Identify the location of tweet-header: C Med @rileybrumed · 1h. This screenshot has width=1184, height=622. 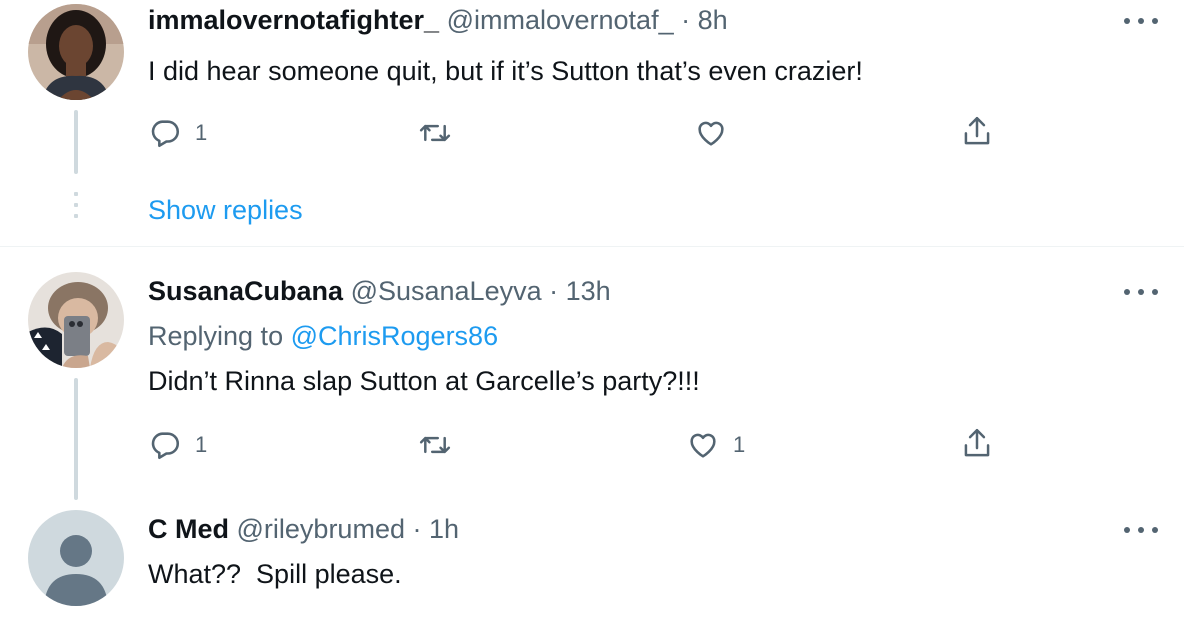
(303, 529).